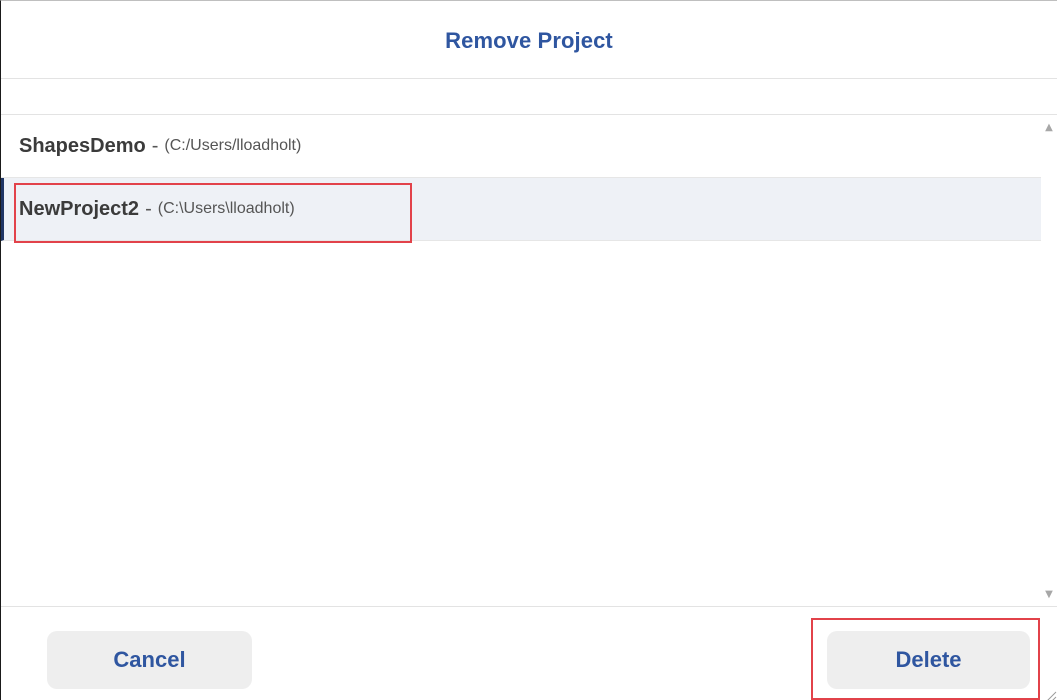 Image resolution: width=1057 pixels, height=700 pixels. I want to click on dialog-title: Remove Project, so click(529, 40).